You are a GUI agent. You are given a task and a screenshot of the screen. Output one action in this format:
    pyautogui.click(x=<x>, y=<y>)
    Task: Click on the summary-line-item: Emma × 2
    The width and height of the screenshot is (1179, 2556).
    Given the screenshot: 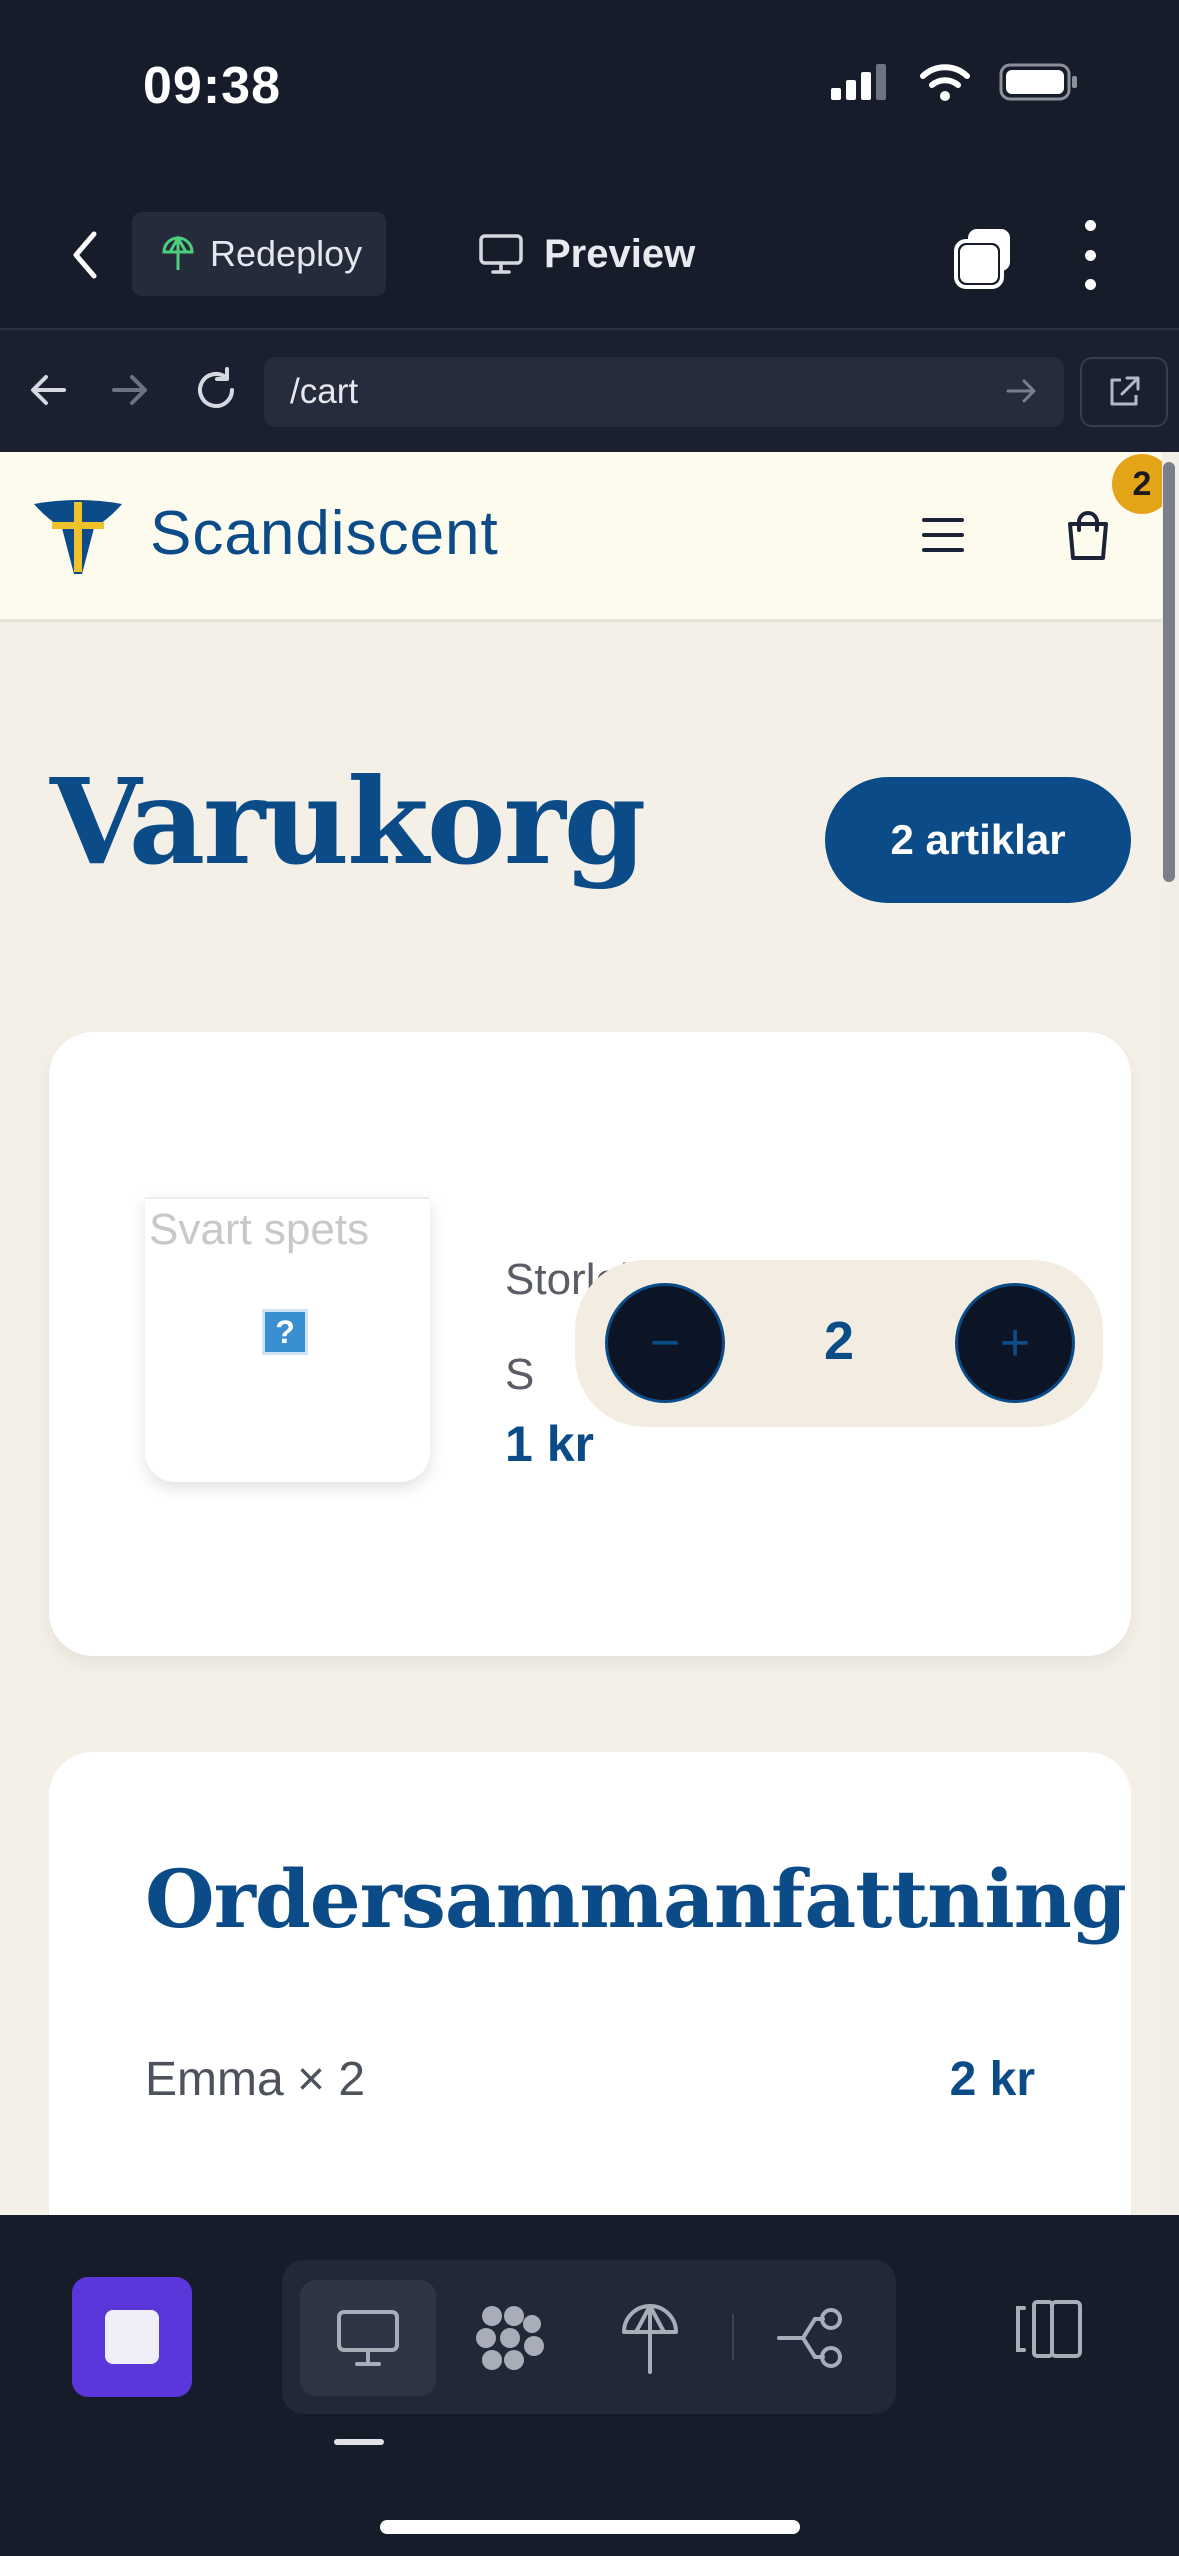 What is the action you would take?
    pyautogui.click(x=255, y=2079)
    